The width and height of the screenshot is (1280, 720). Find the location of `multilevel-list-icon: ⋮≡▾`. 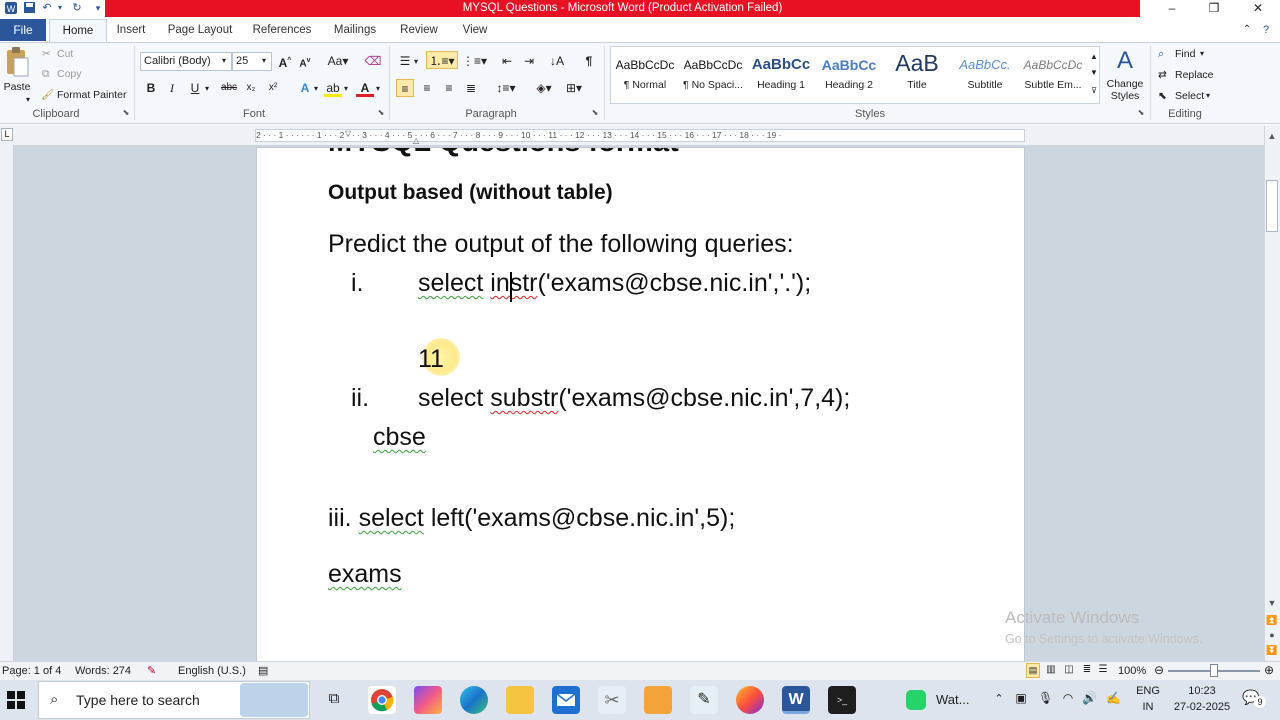

multilevel-list-icon: ⋮≡▾ is located at coordinates (474, 61).